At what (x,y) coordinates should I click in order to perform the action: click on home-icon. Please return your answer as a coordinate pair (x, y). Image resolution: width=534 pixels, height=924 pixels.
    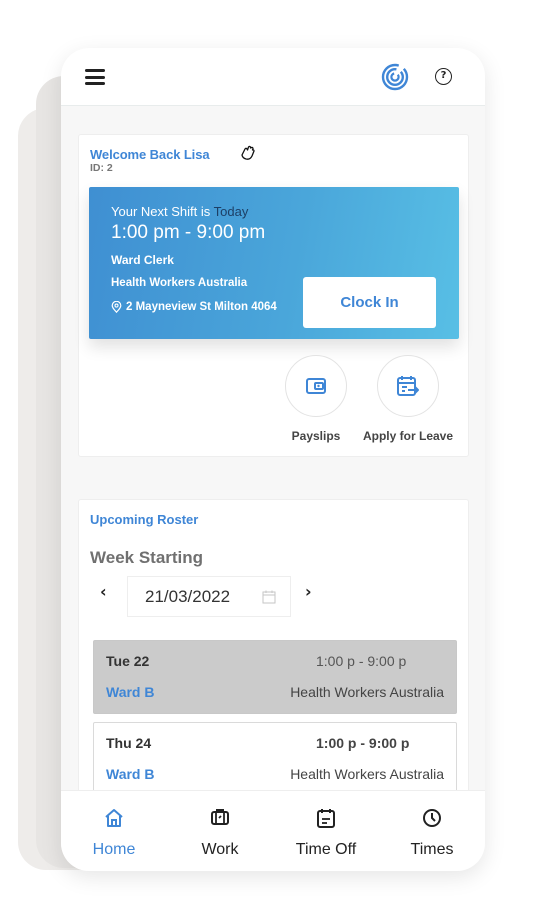
    Looking at the image, I should click on (114, 818).